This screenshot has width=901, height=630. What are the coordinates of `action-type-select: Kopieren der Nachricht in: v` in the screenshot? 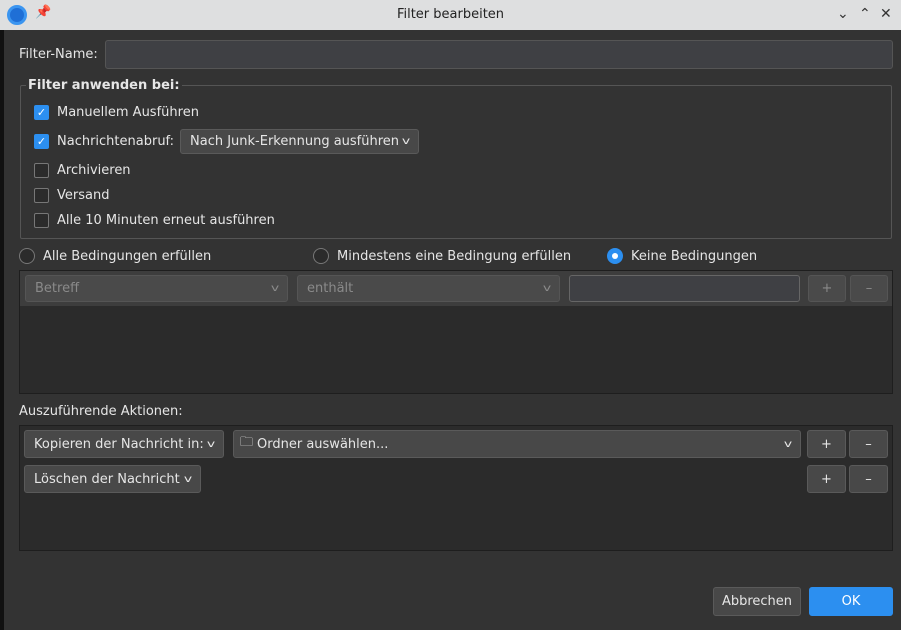 It's located at (124, 444).